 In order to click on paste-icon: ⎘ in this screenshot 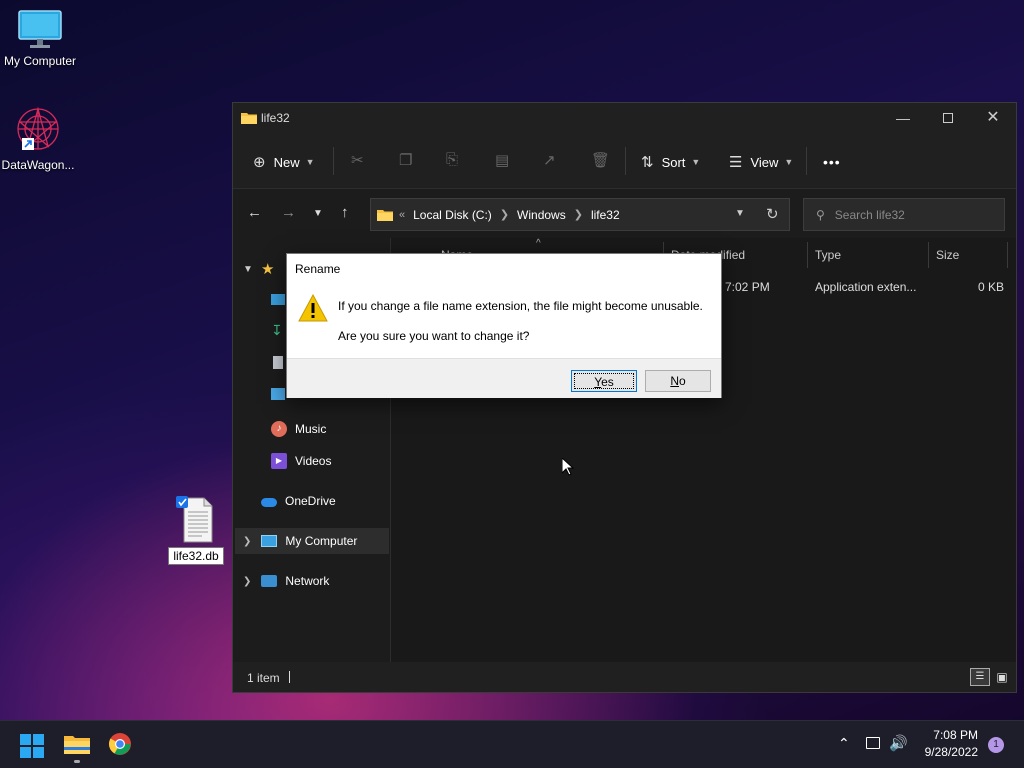, I will do `click(452, 159)`.